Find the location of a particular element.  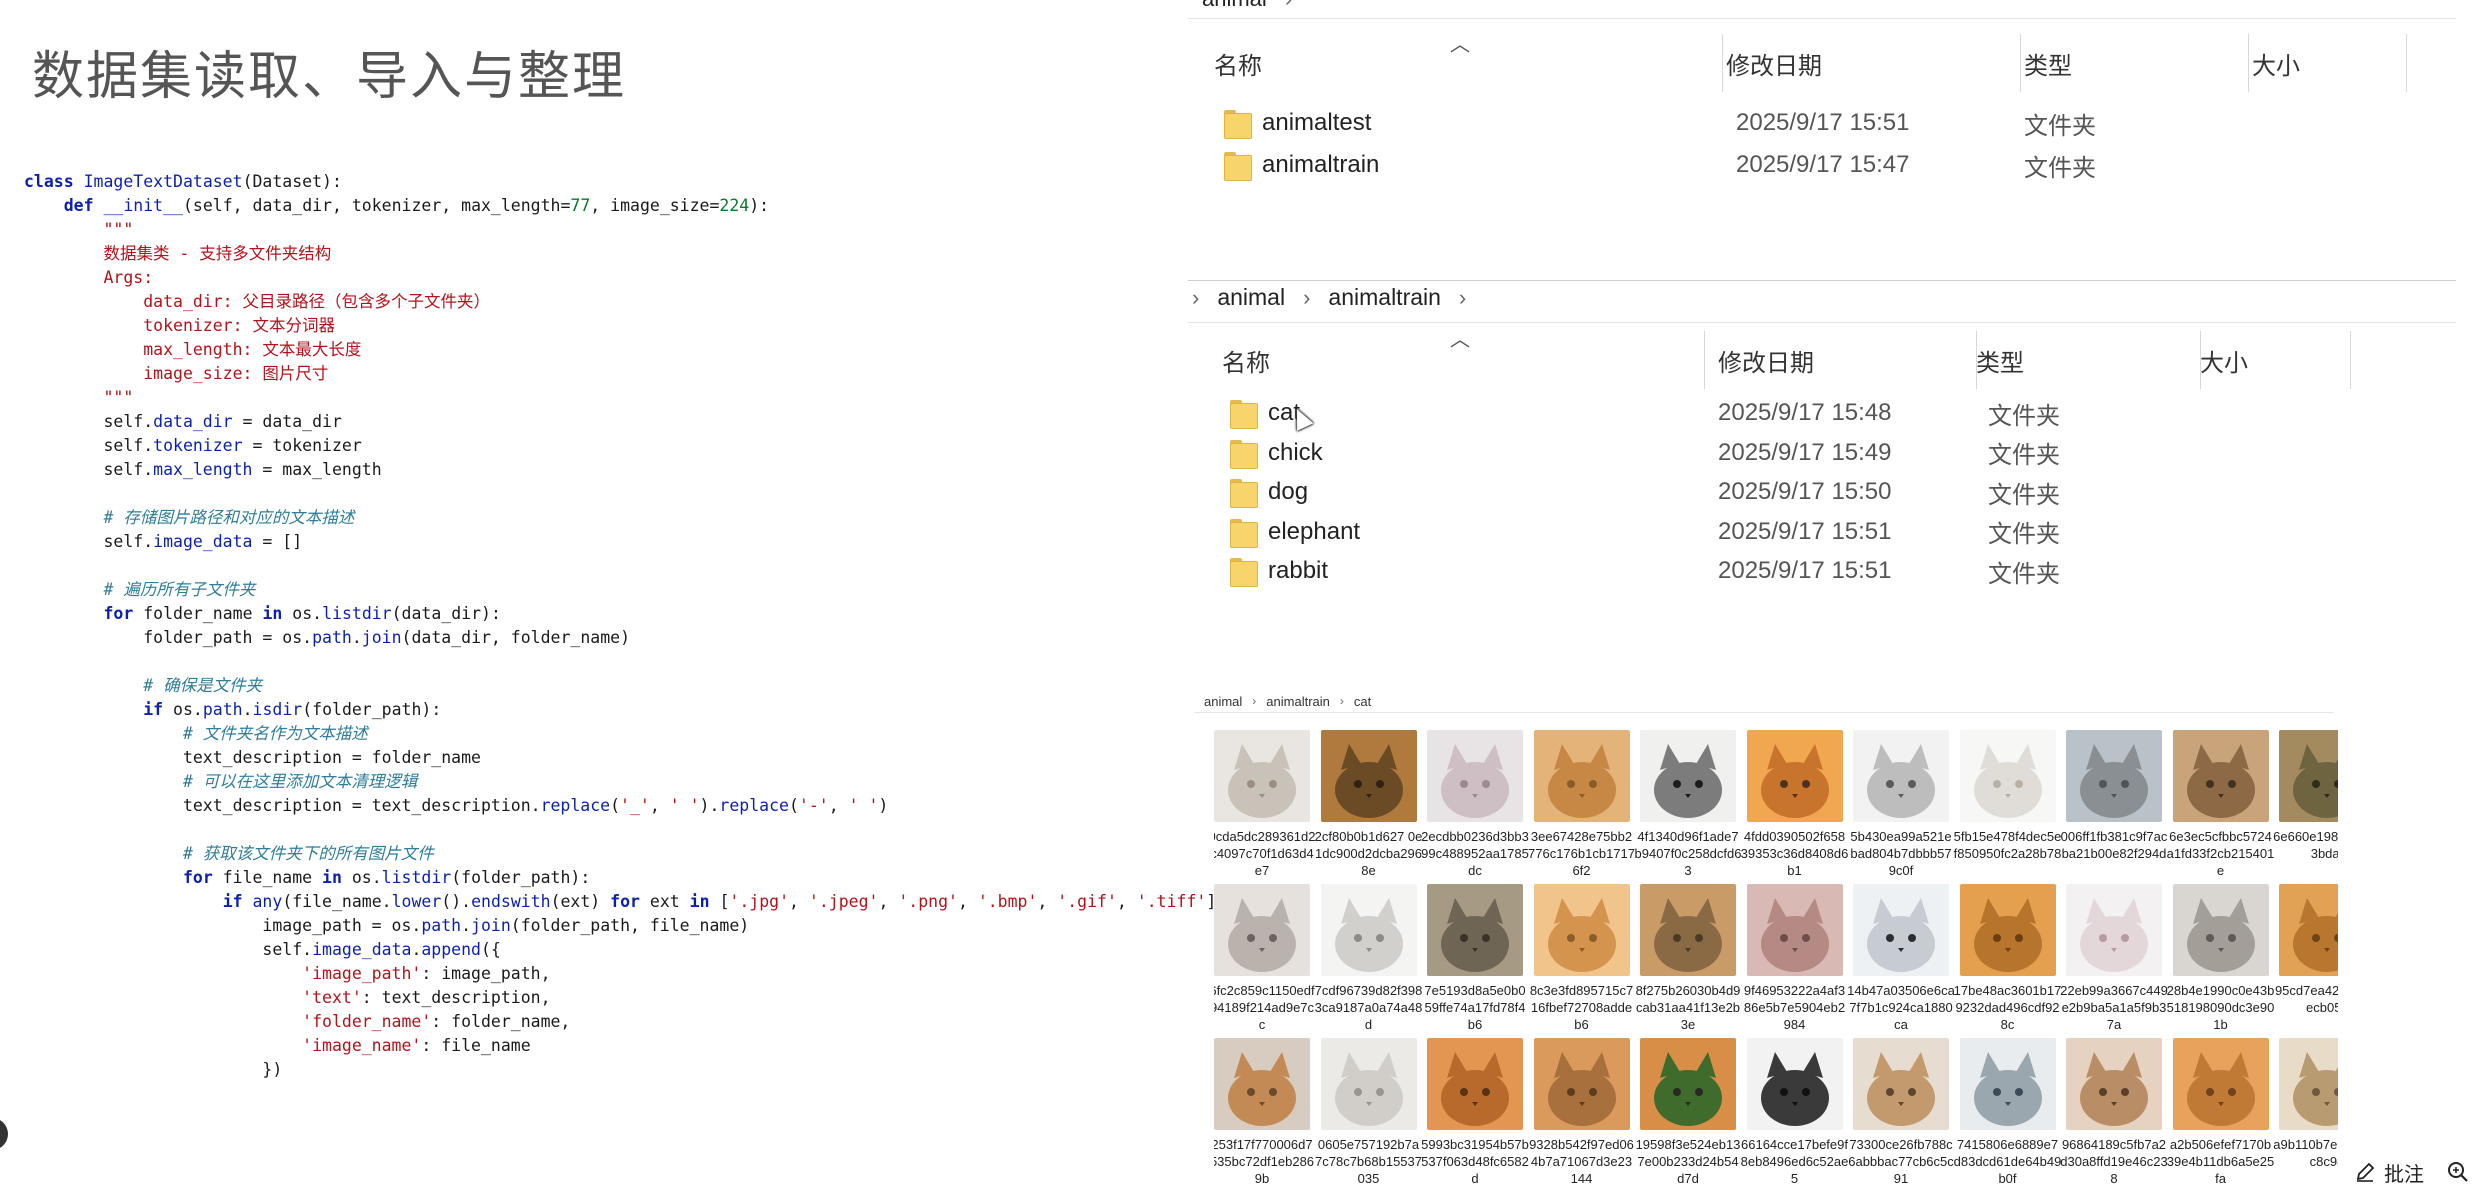

image-thumbnail: a2b506efef7170b39e4b11db6a5e25fa is located at coordinates (2220, 1114).